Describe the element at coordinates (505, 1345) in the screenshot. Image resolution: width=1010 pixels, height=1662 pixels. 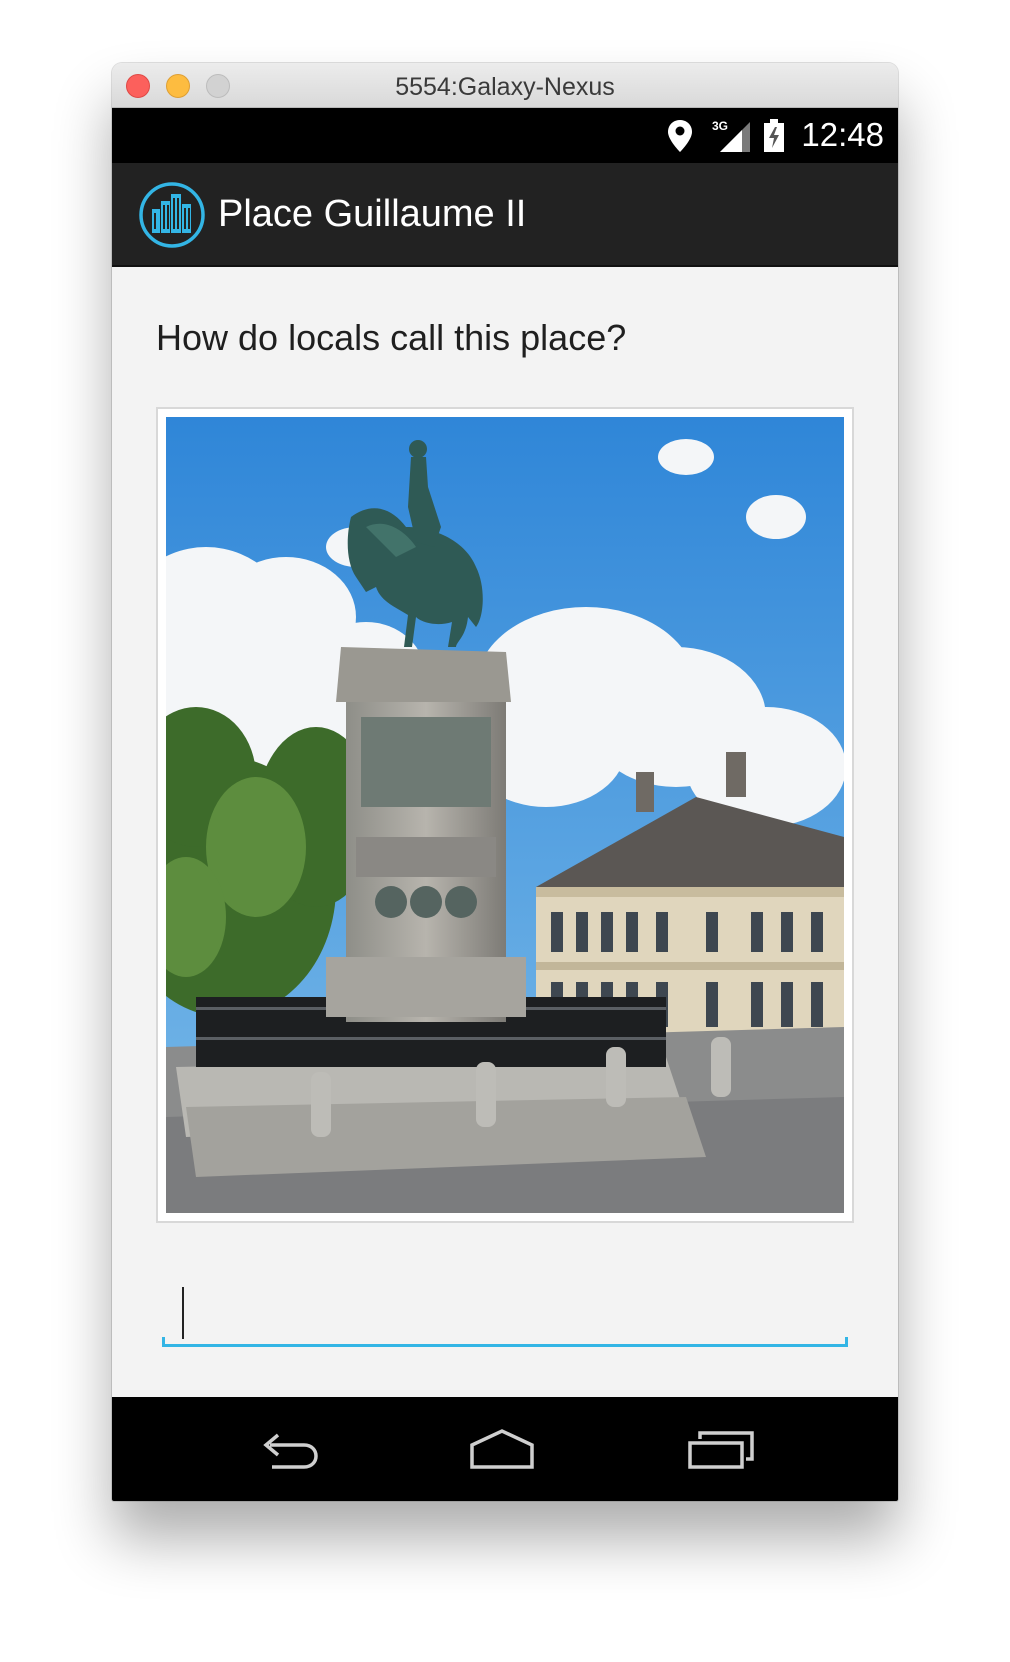
I see `input-underline` at that location.